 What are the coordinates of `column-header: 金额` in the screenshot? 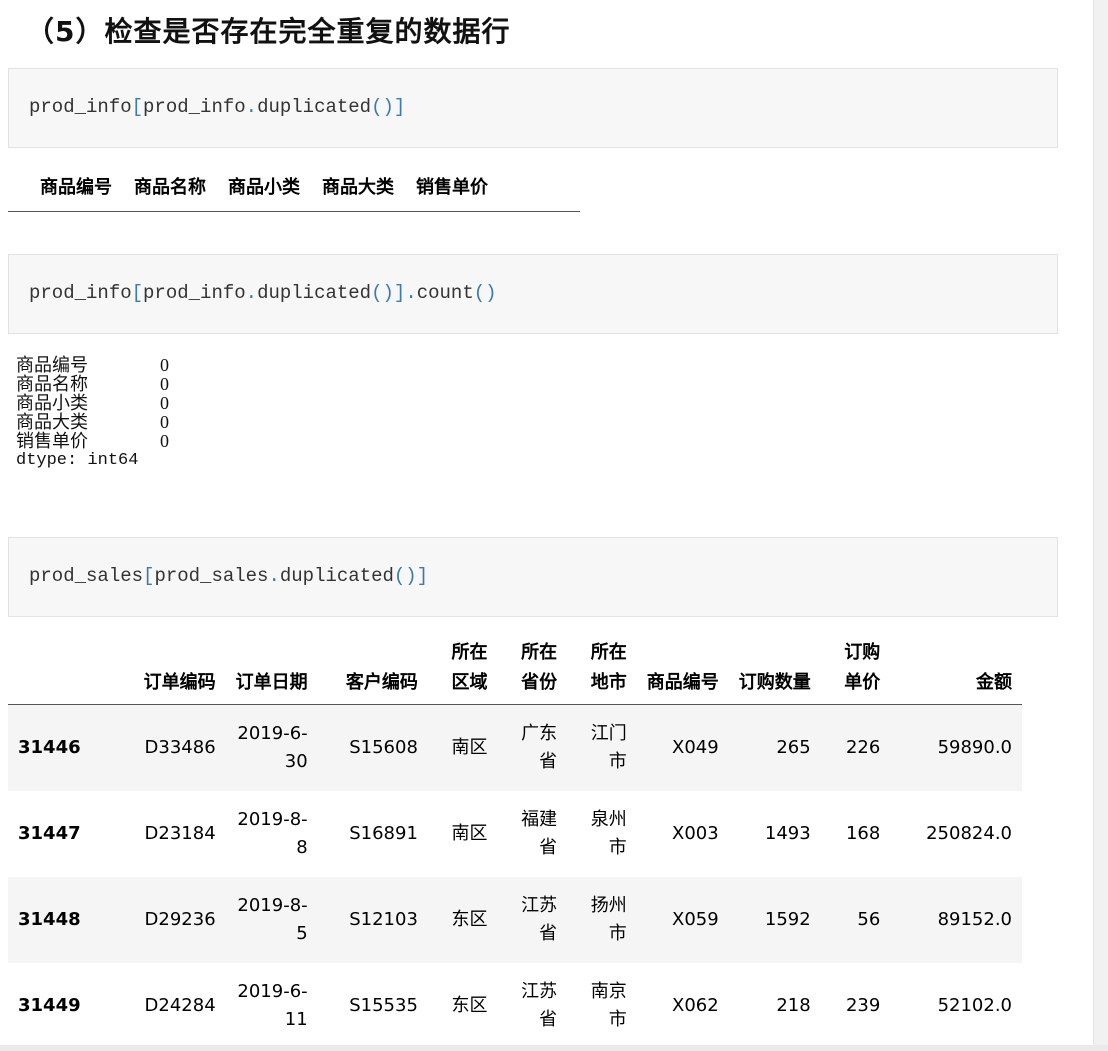 It's located at (956, 670).